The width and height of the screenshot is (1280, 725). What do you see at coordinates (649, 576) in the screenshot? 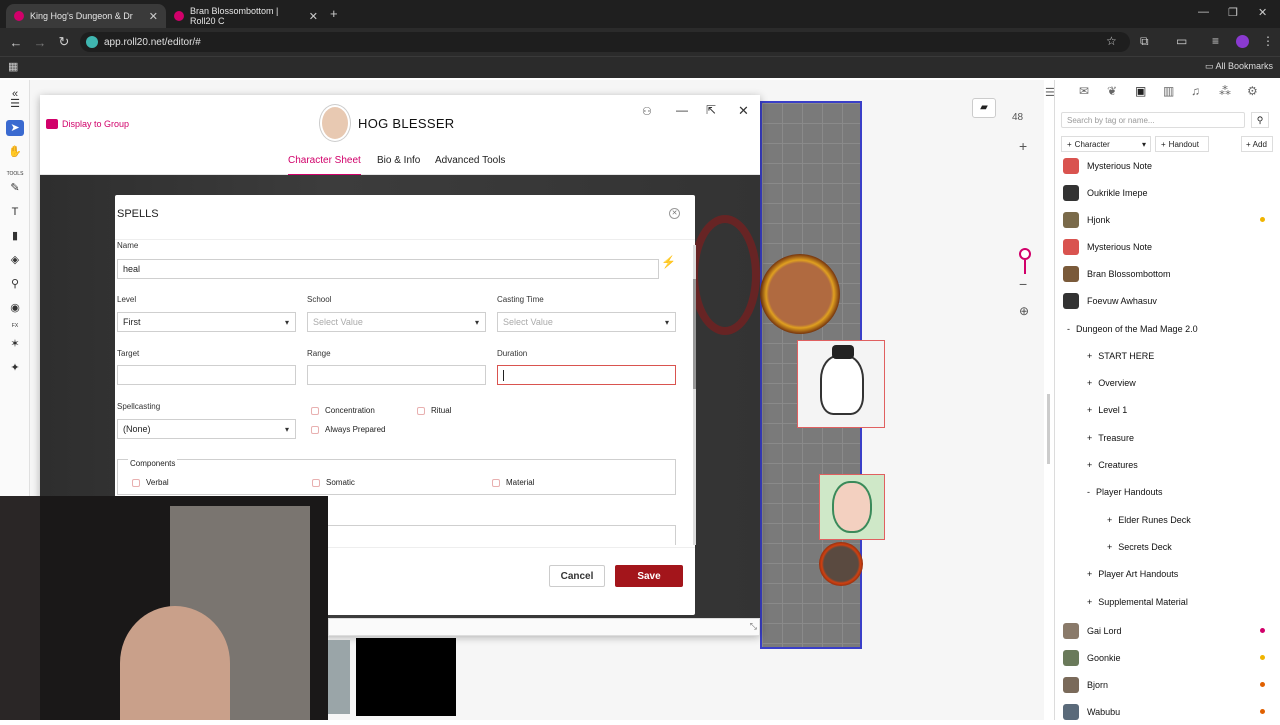
I see `save-button: Save` at bounding box center [649, 576].